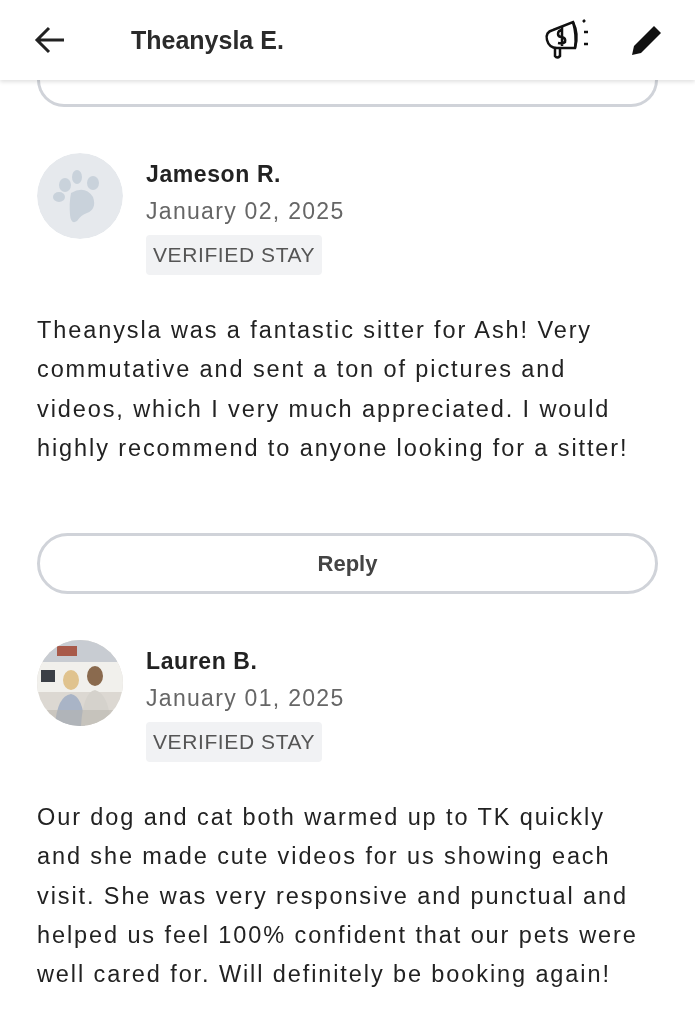  Describe the element at coordinates (214, 174) in the screenshot. I see `reviewer-name: Jameson R.` at that location.